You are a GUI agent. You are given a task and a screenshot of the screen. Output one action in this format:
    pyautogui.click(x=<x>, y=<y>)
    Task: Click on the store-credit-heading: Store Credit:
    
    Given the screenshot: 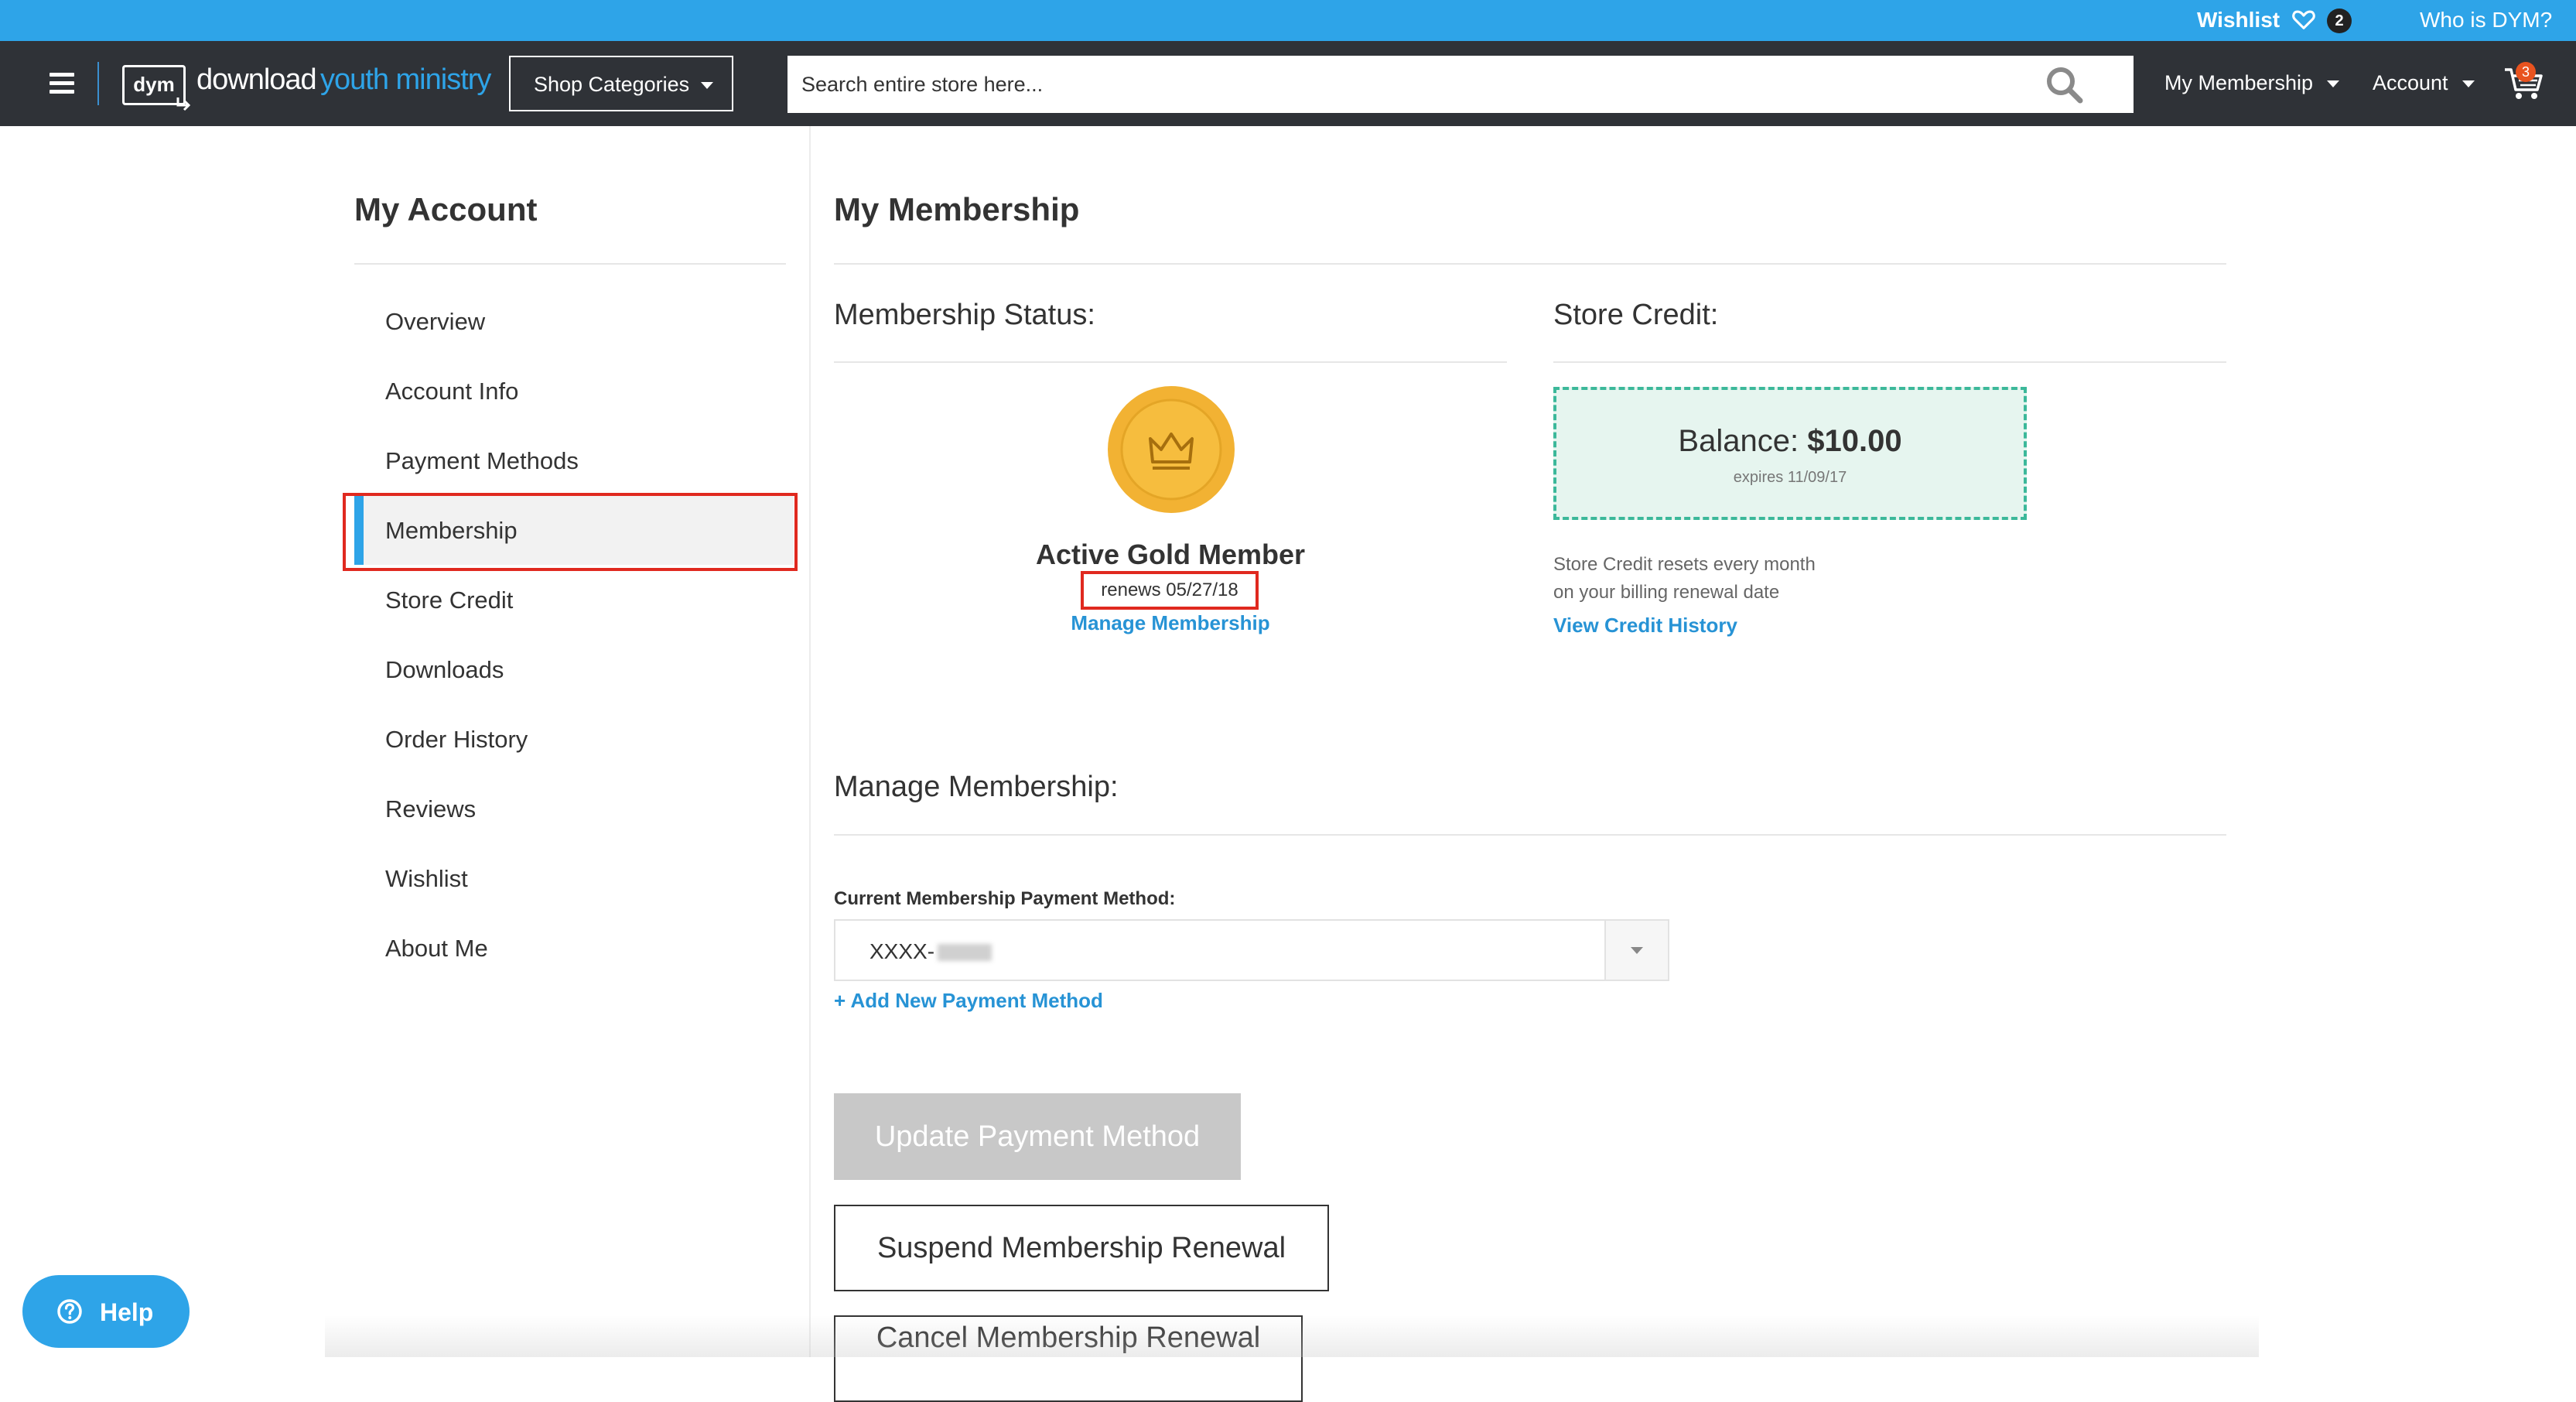 What is the action you would take?
    pyautogui.click(x=1636, y=315)
    